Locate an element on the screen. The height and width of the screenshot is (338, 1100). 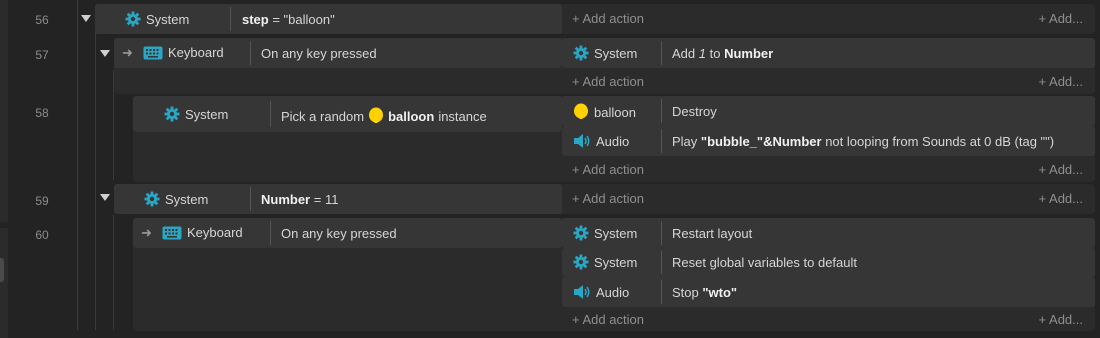
trigger-arrow-icon: ➜ is located at coordinates (146, 232).